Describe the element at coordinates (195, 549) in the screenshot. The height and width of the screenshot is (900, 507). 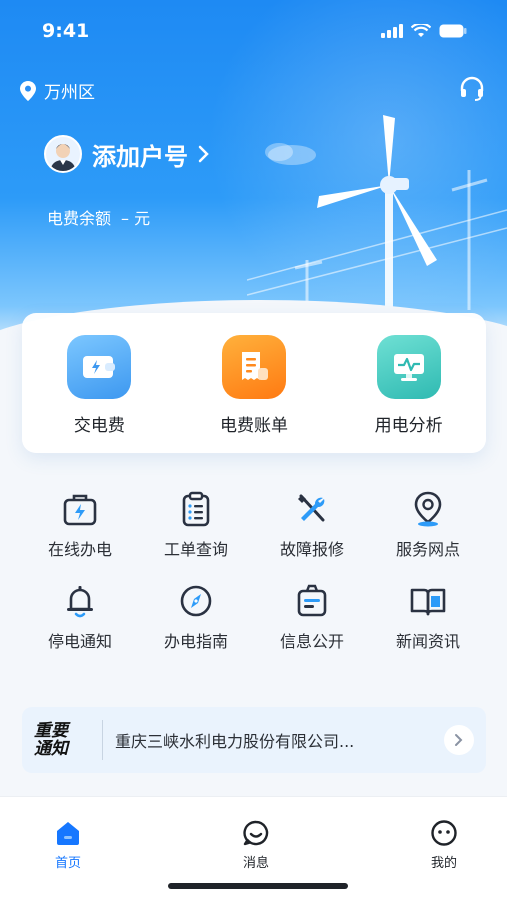
I see `service-label: 工单查询` at that location.